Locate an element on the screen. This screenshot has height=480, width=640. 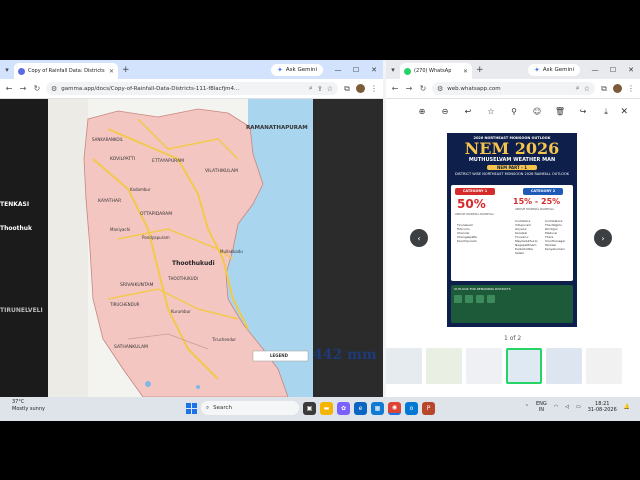
previous-media-button: ‹ is located at coordinates (419, 238).